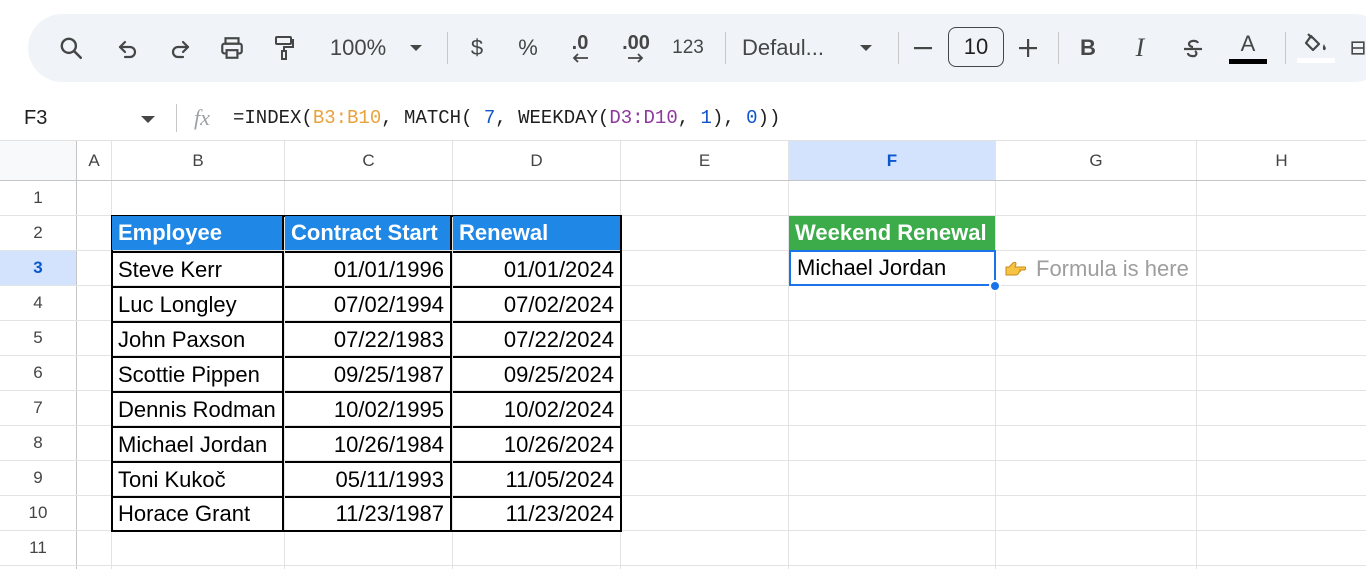 The height and width of the screenshot is (569, 1366). What do you see at coordinates (1316, 60) in the screenshot?
I see `fill-color-swatch` at bounding box center [1316, 60].